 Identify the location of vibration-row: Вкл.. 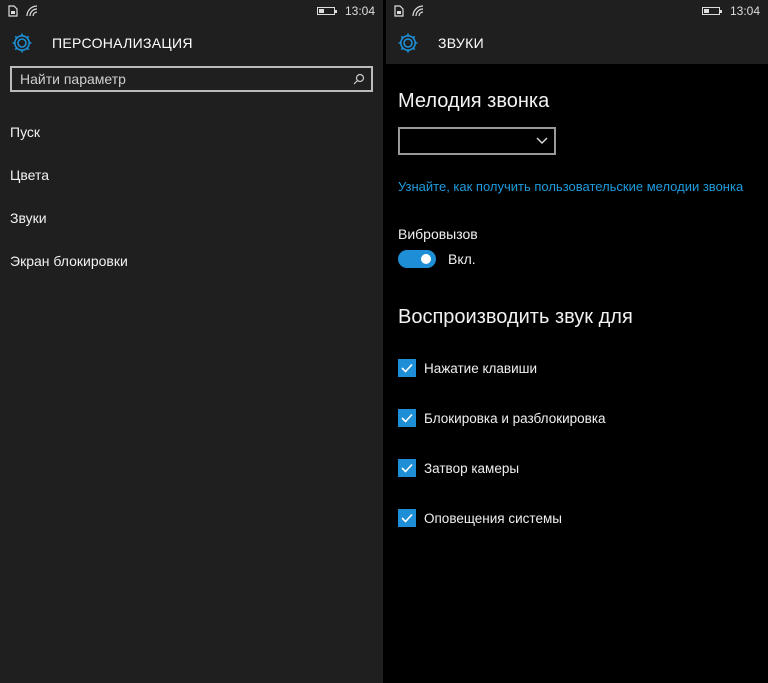
(583, 259).